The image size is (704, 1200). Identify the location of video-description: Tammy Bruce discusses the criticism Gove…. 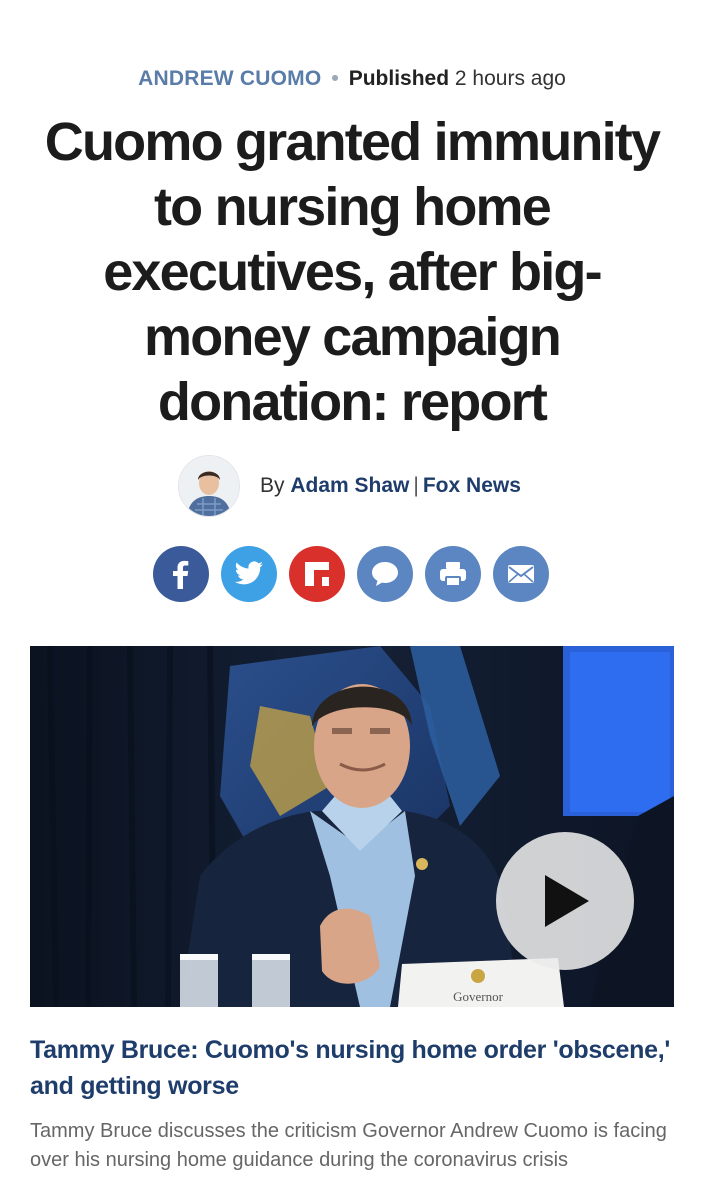
(348, 1145).